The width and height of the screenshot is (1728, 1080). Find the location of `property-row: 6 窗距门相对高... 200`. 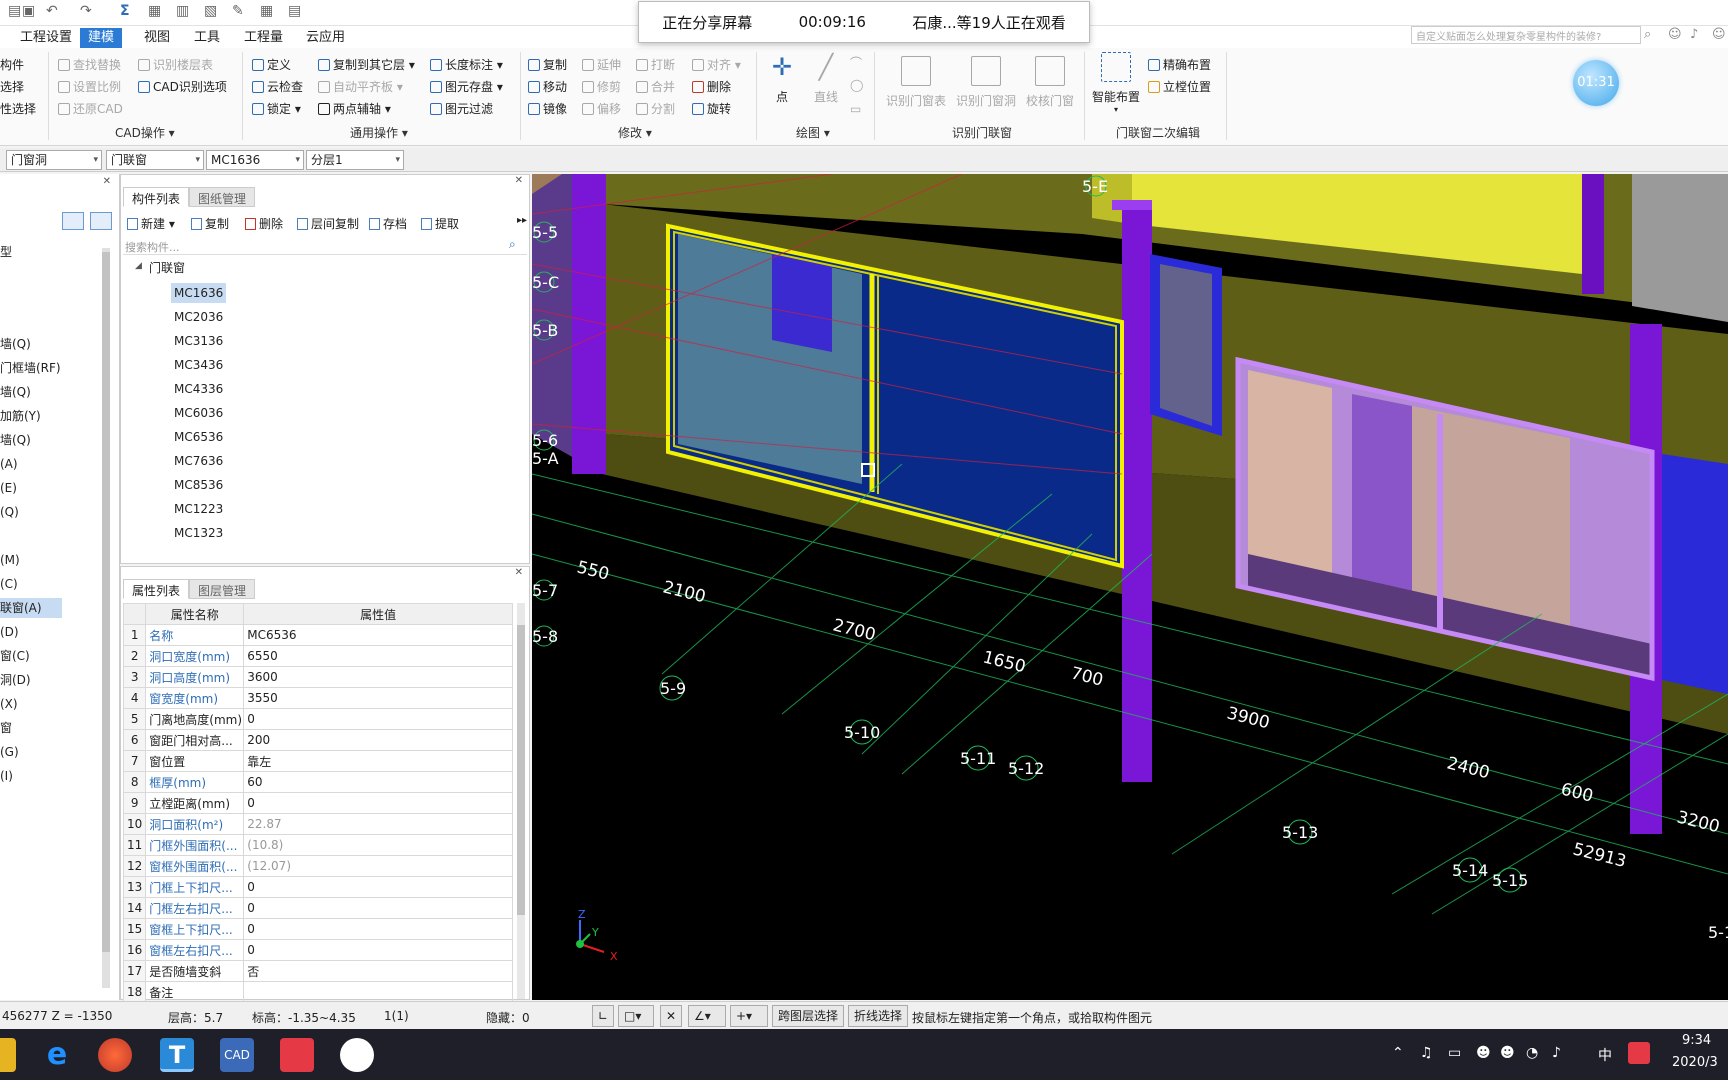

property-row: 6 窗距门相对高... 200 is located at coordinates (317, 740).